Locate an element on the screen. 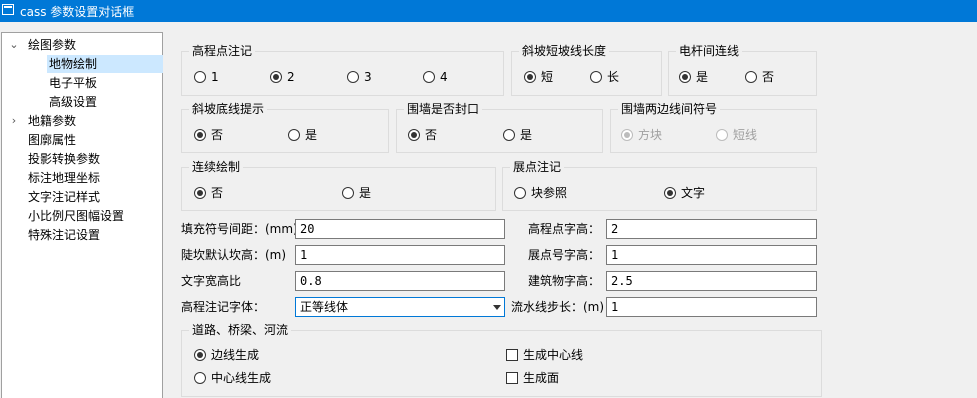 This screenshot has height=398, width=977. fill-spacing-label: 填充符号间距：(mm) is located at coordinates (239, 229).